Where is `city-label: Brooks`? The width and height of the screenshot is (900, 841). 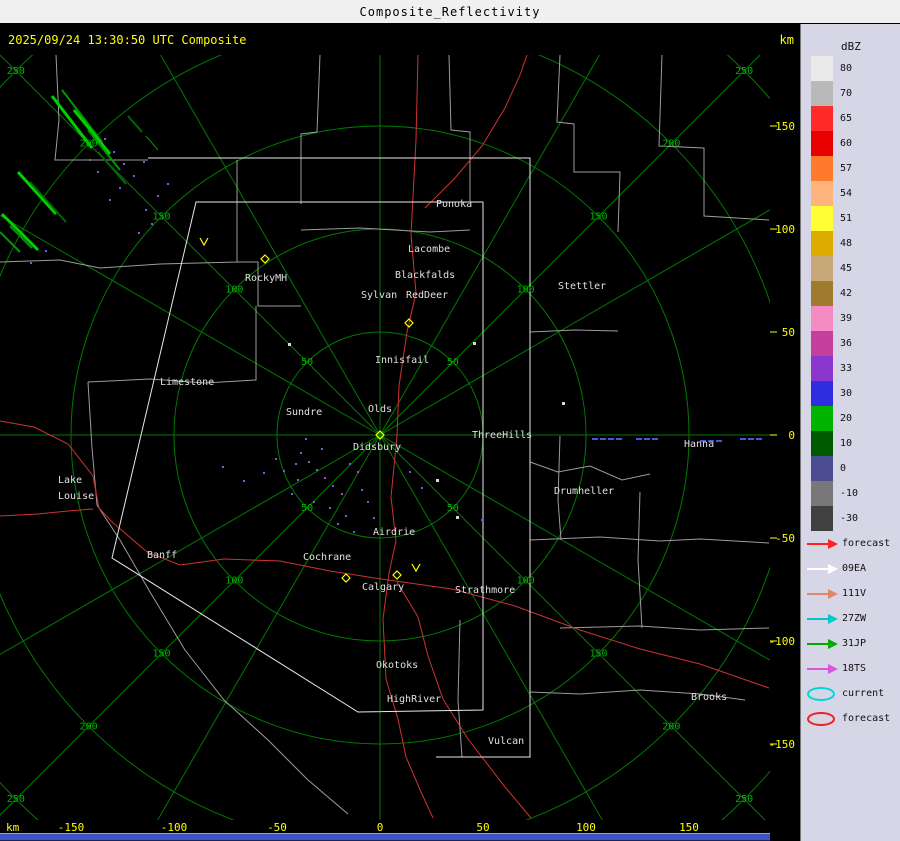
city-label: Brooks is located at coordinates (709, 697).